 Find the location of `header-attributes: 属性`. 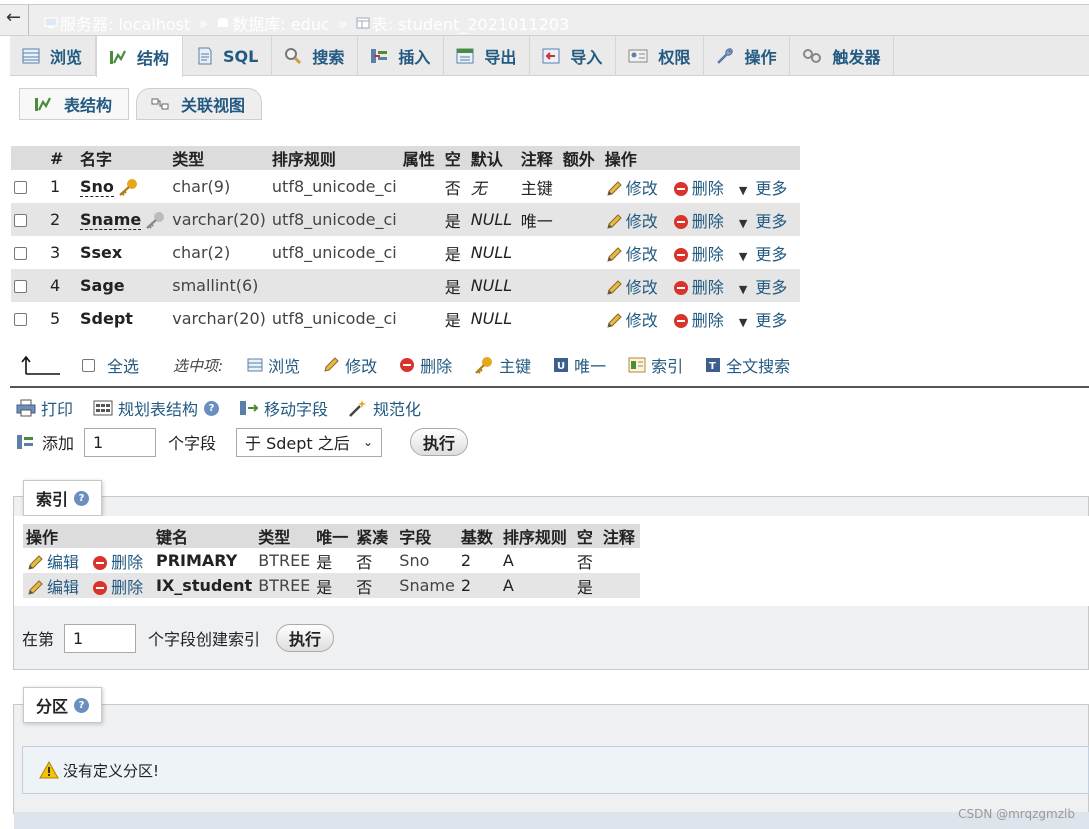

header-attributes: 属性 is located at coordinates (420, 158).